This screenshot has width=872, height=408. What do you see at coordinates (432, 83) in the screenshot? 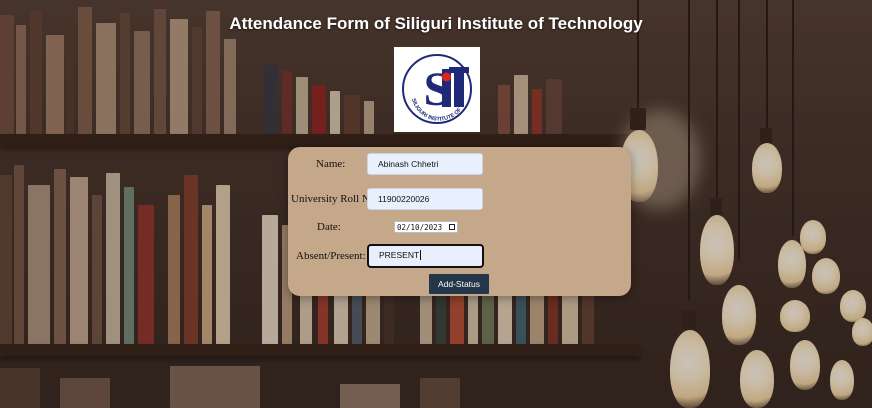
I see `sit-logo-graphic: S SILIGURI INSTITUTE OF TECHNOLOGY` at bounding box center [432, 83].